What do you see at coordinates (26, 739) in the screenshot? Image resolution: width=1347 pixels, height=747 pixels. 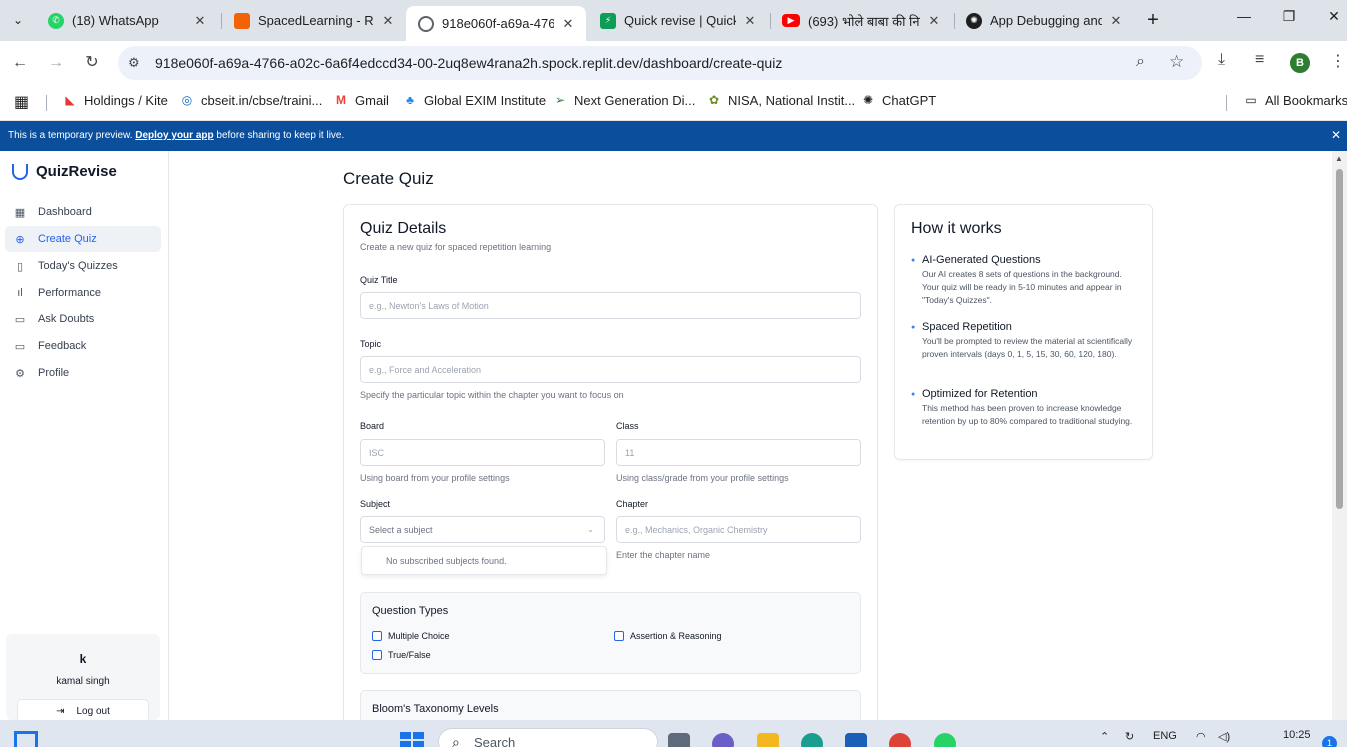 I see `widgets-icon` at bounding box center [26, 739].